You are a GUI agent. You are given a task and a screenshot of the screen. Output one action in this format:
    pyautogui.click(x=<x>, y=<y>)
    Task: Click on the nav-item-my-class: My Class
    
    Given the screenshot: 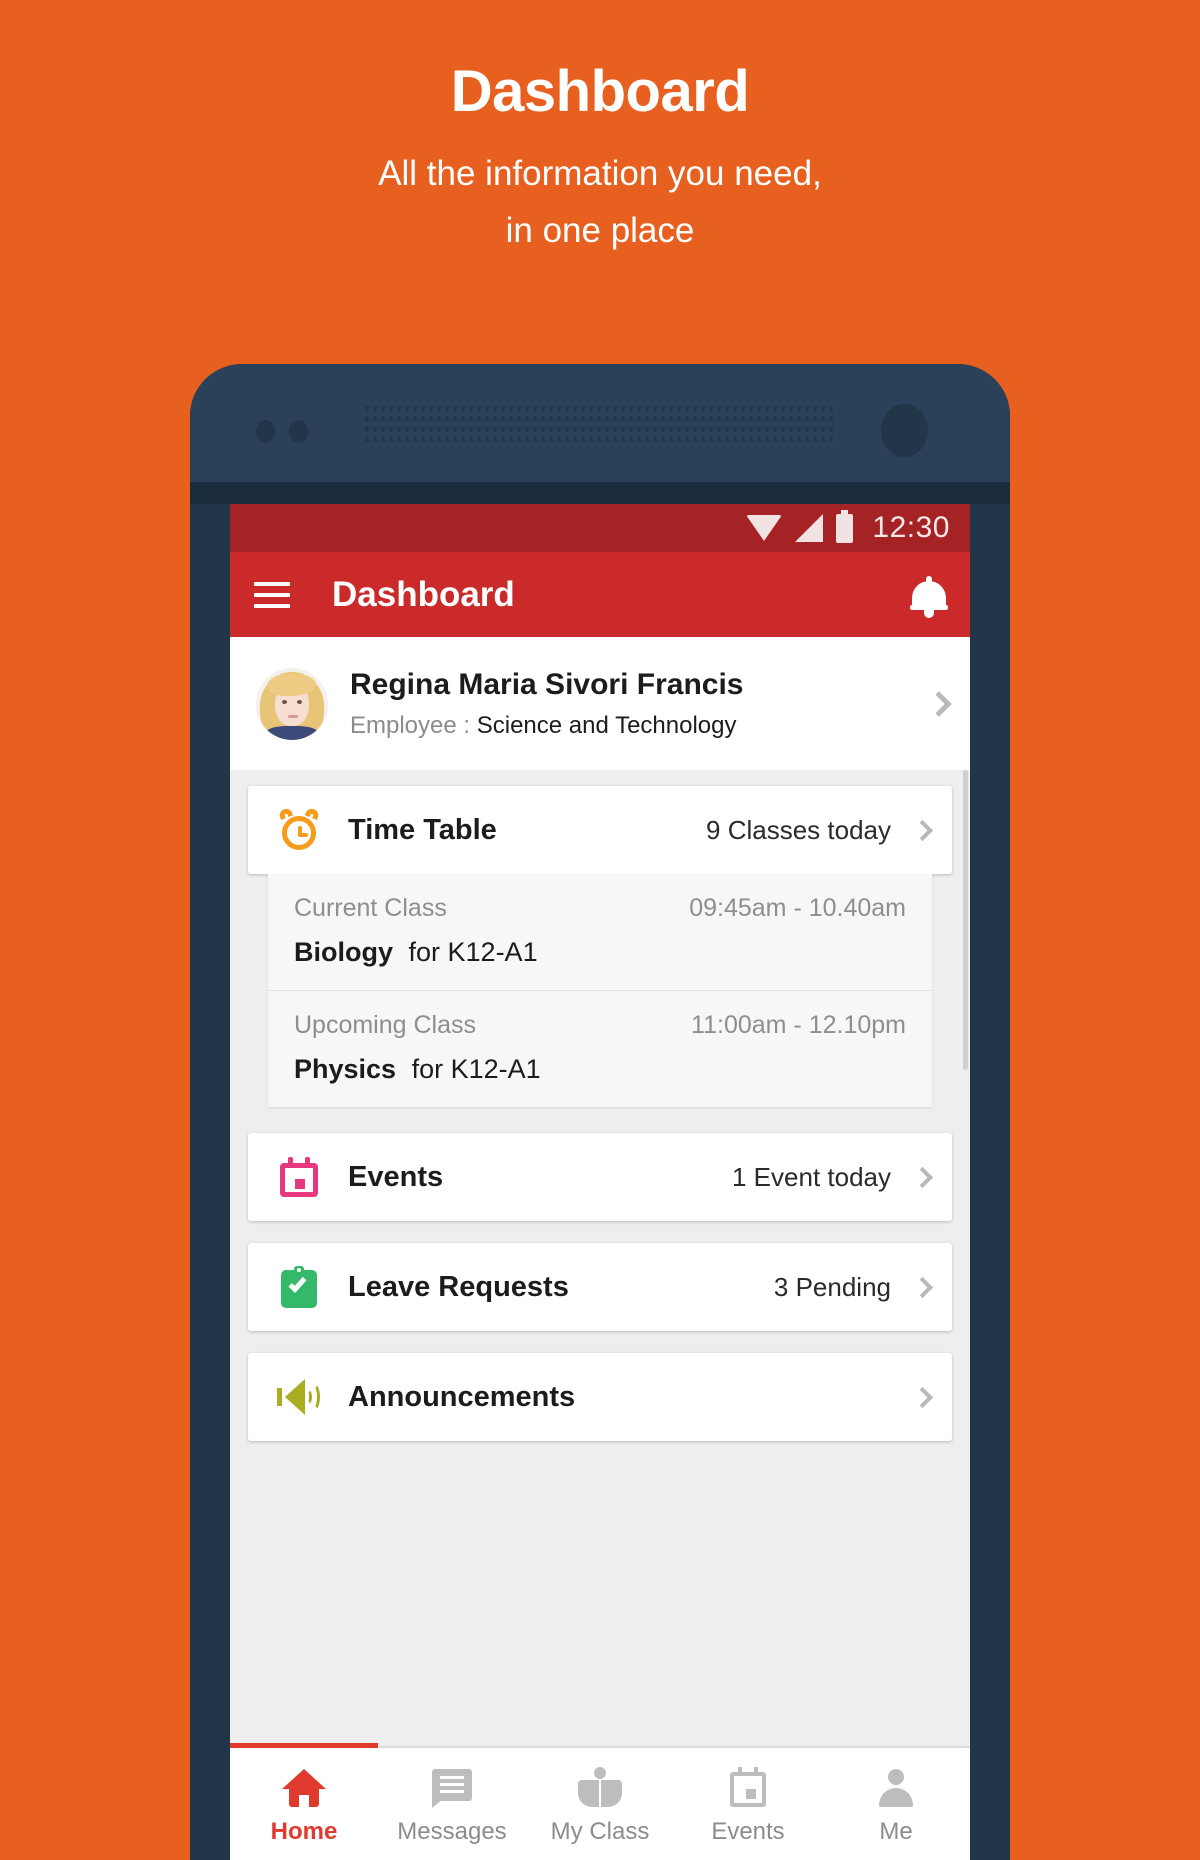 What is the action you would take?
    pyautogui.click(x=600, y=1804)
    